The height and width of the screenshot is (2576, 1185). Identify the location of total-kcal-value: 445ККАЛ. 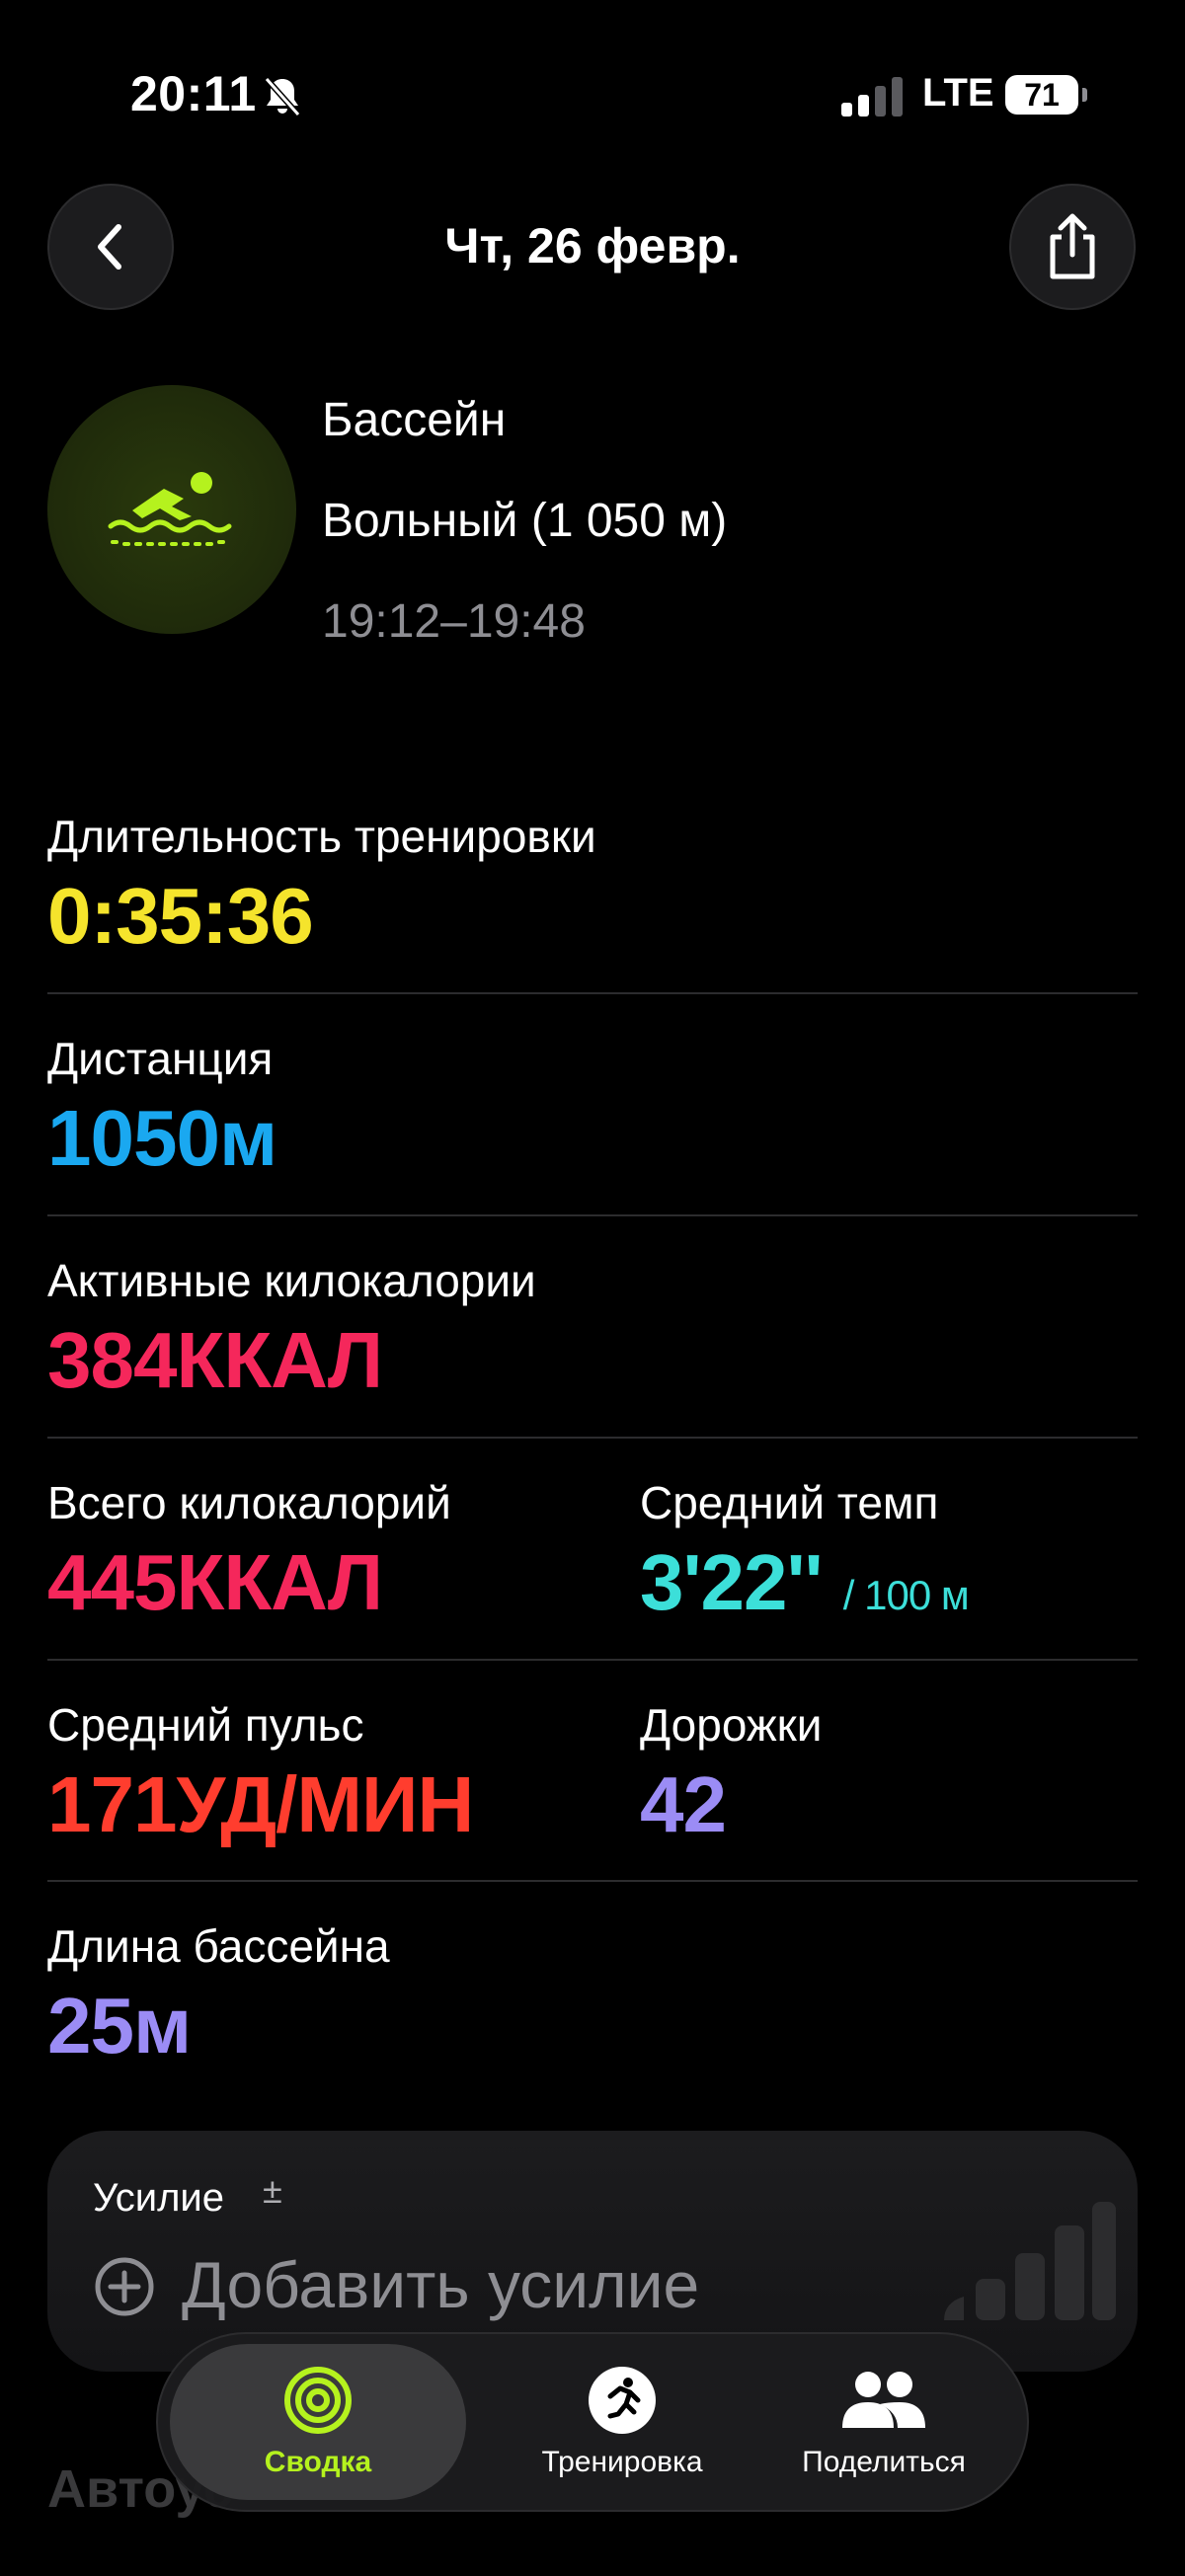
(215, 1582).